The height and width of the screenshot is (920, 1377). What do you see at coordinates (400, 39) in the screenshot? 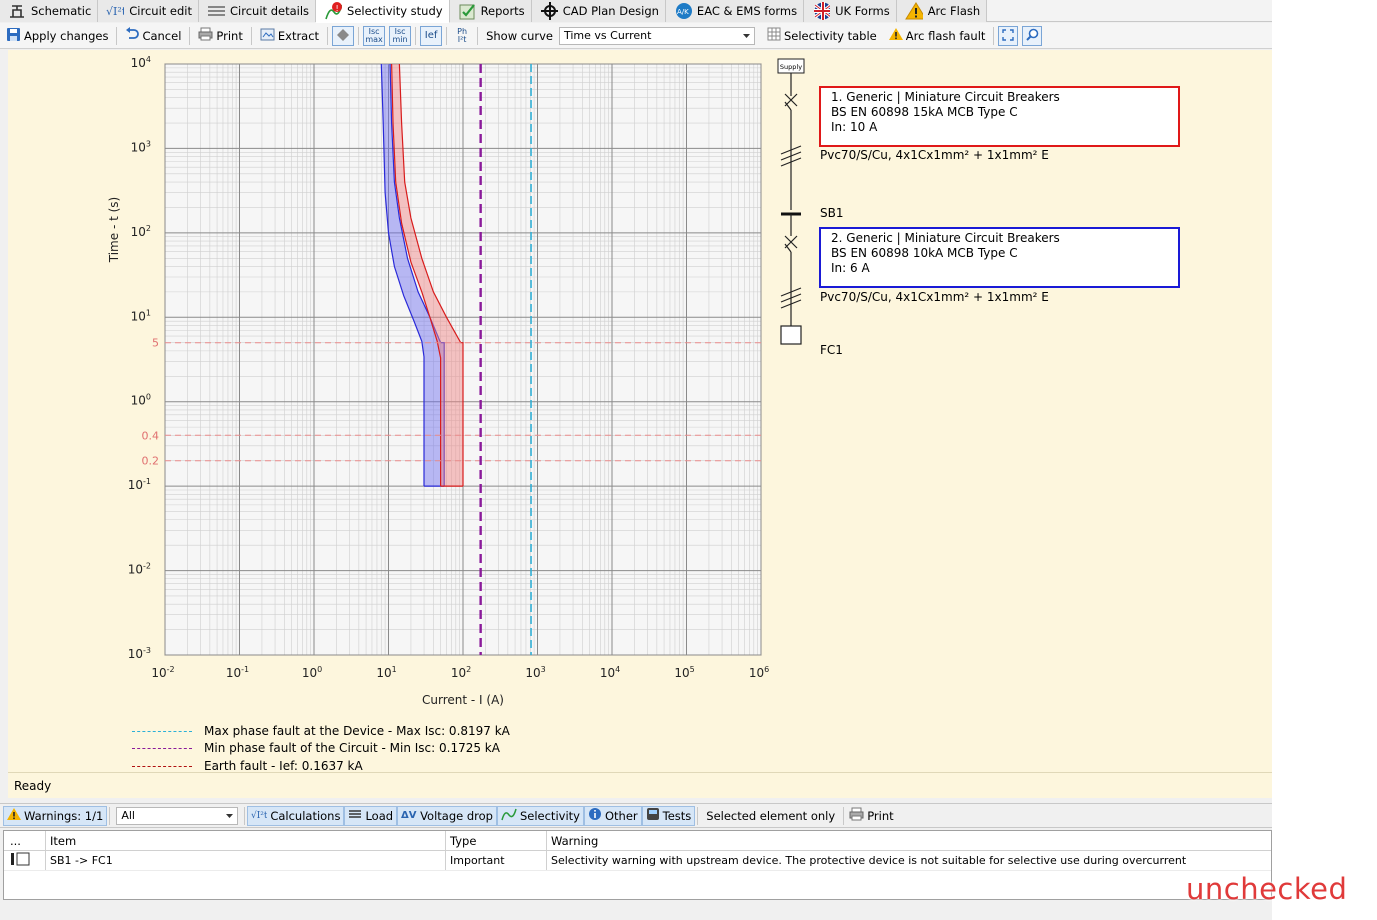
I see `isc-min-bottom: min` at bounding box center [400, 39].